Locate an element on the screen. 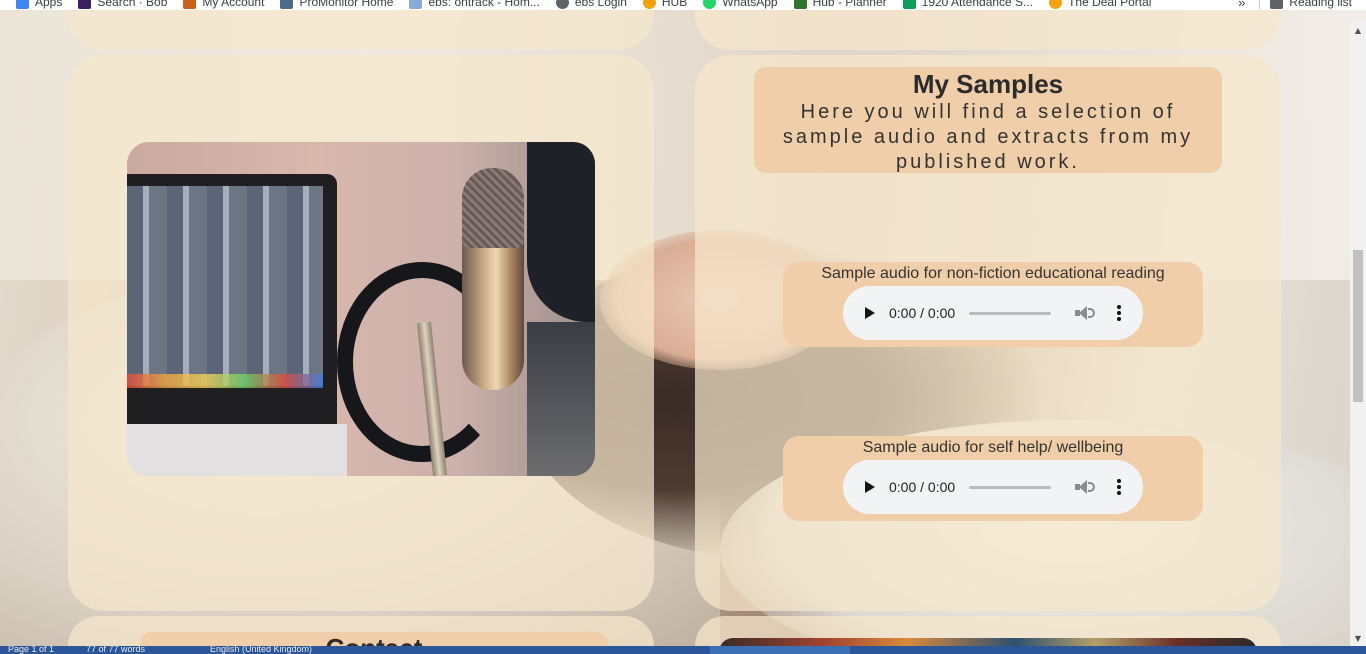  bookmark-ebs-login: ebs Login is located at coordinates (591, 4).